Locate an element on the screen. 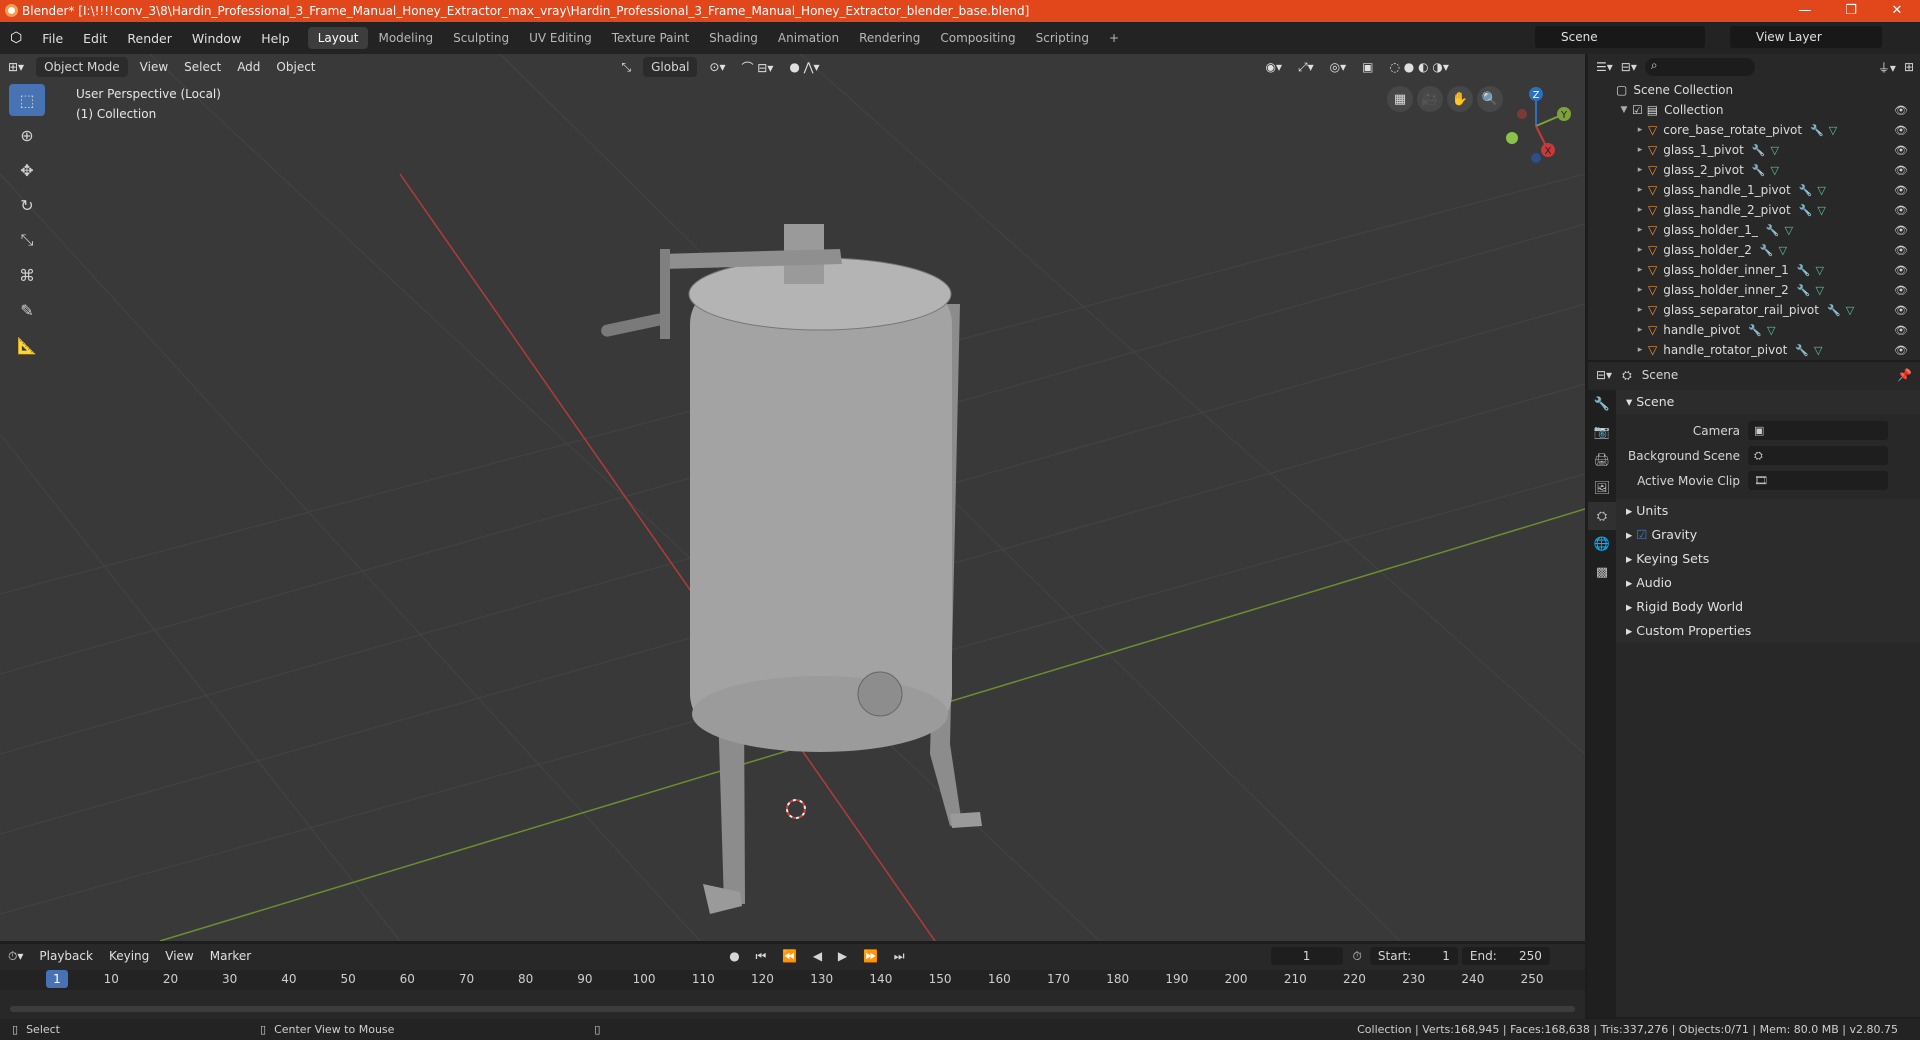 Image resolution: width=1920 pixels, height=1040 pixels. outliner-object-row: ▸ ▽ glass_holder_inner_1 🔧 ▽ 👁 is located at coordinates (1754, 270).